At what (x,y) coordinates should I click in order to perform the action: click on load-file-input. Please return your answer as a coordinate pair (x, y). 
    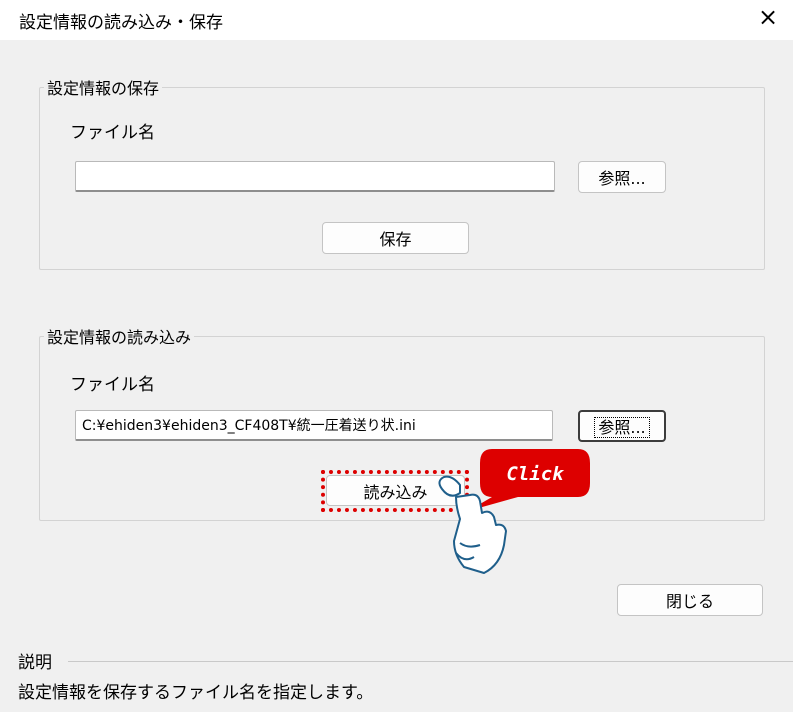
    Looking at the image, I should click on (314, 425).